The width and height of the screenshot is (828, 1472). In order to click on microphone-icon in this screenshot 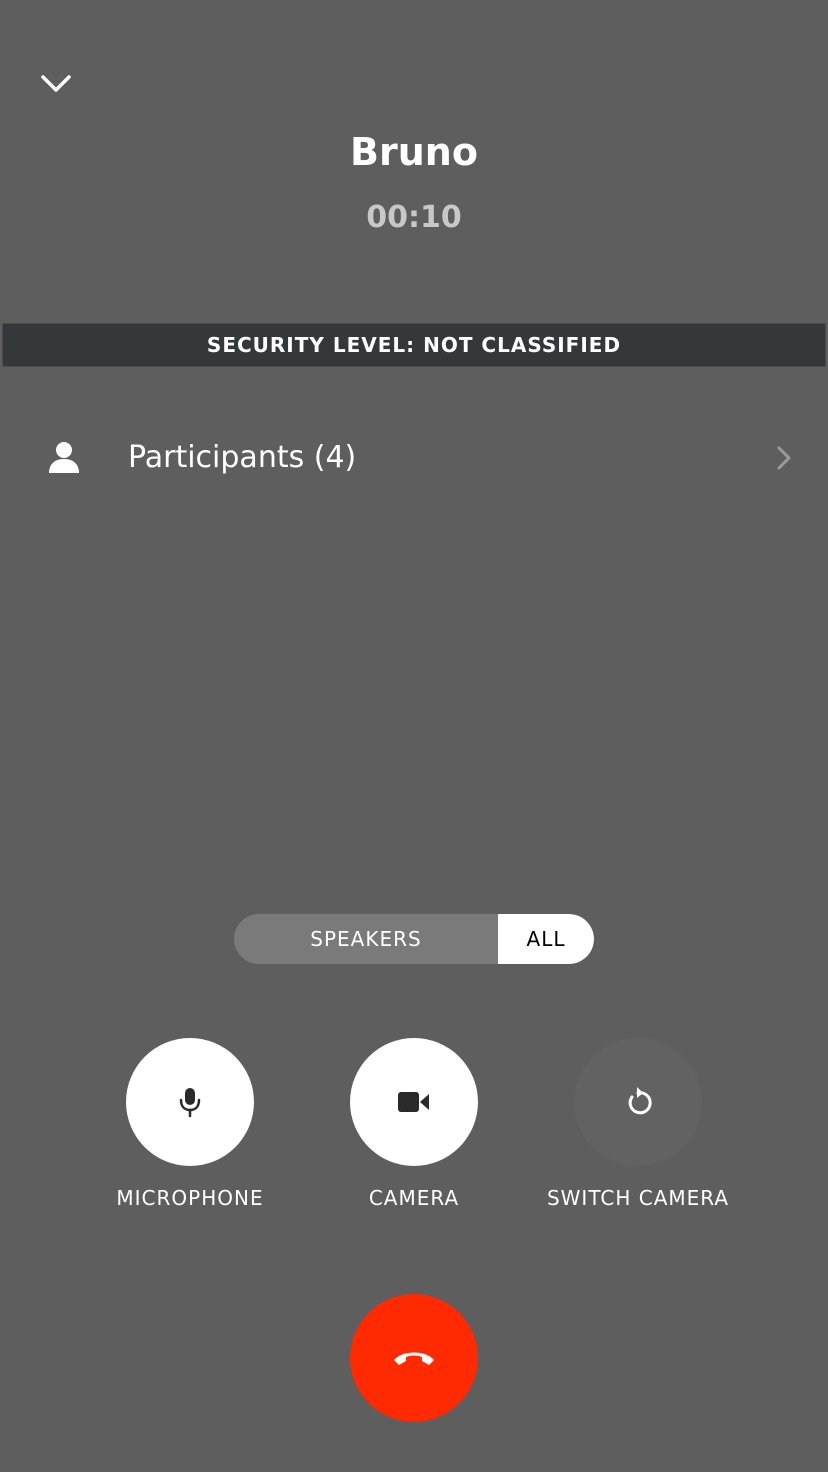, I will do `click(190, 1103)`.